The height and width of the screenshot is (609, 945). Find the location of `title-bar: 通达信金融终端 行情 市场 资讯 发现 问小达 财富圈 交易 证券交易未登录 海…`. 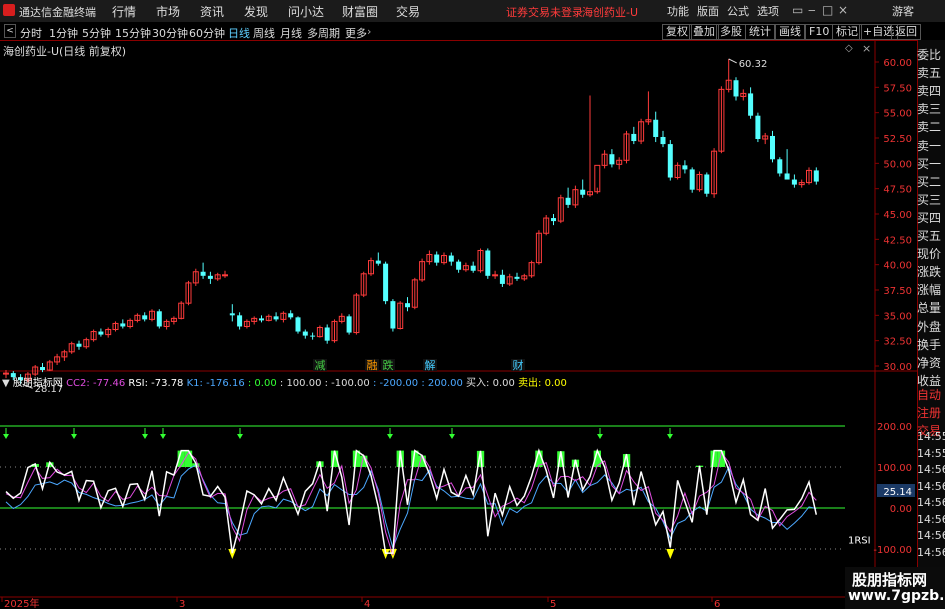

title-bar: 通达信金融终端 行情 市场 资讯 发现 问小达 财富圈 交易 证券交易未登录 海… is located at coordinates (472, 11).